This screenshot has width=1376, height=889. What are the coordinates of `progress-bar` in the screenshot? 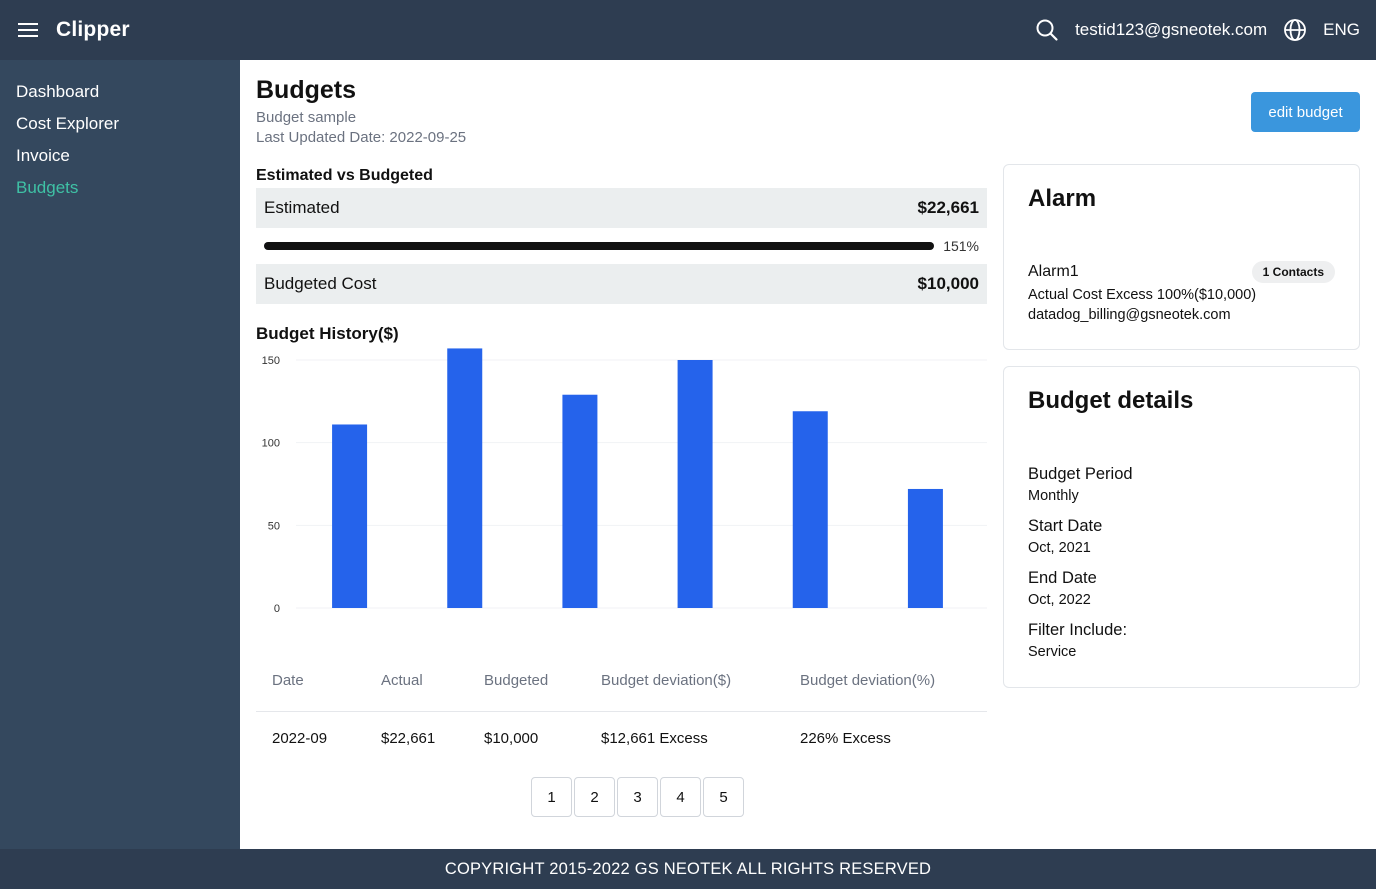 It's located at (599, 246).